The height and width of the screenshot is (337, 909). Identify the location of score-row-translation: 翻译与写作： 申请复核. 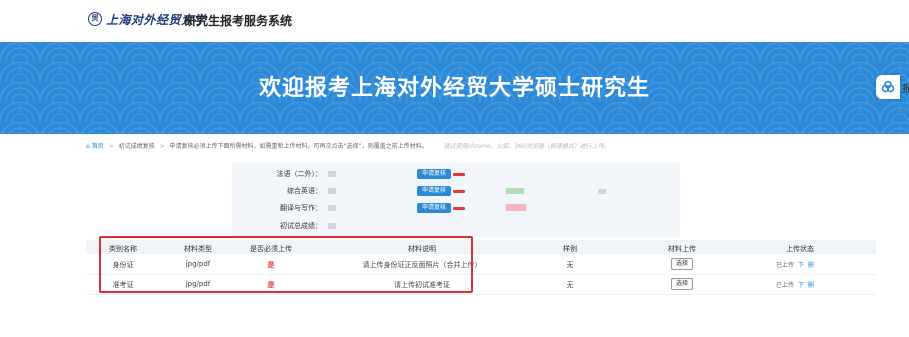
(456, 209).